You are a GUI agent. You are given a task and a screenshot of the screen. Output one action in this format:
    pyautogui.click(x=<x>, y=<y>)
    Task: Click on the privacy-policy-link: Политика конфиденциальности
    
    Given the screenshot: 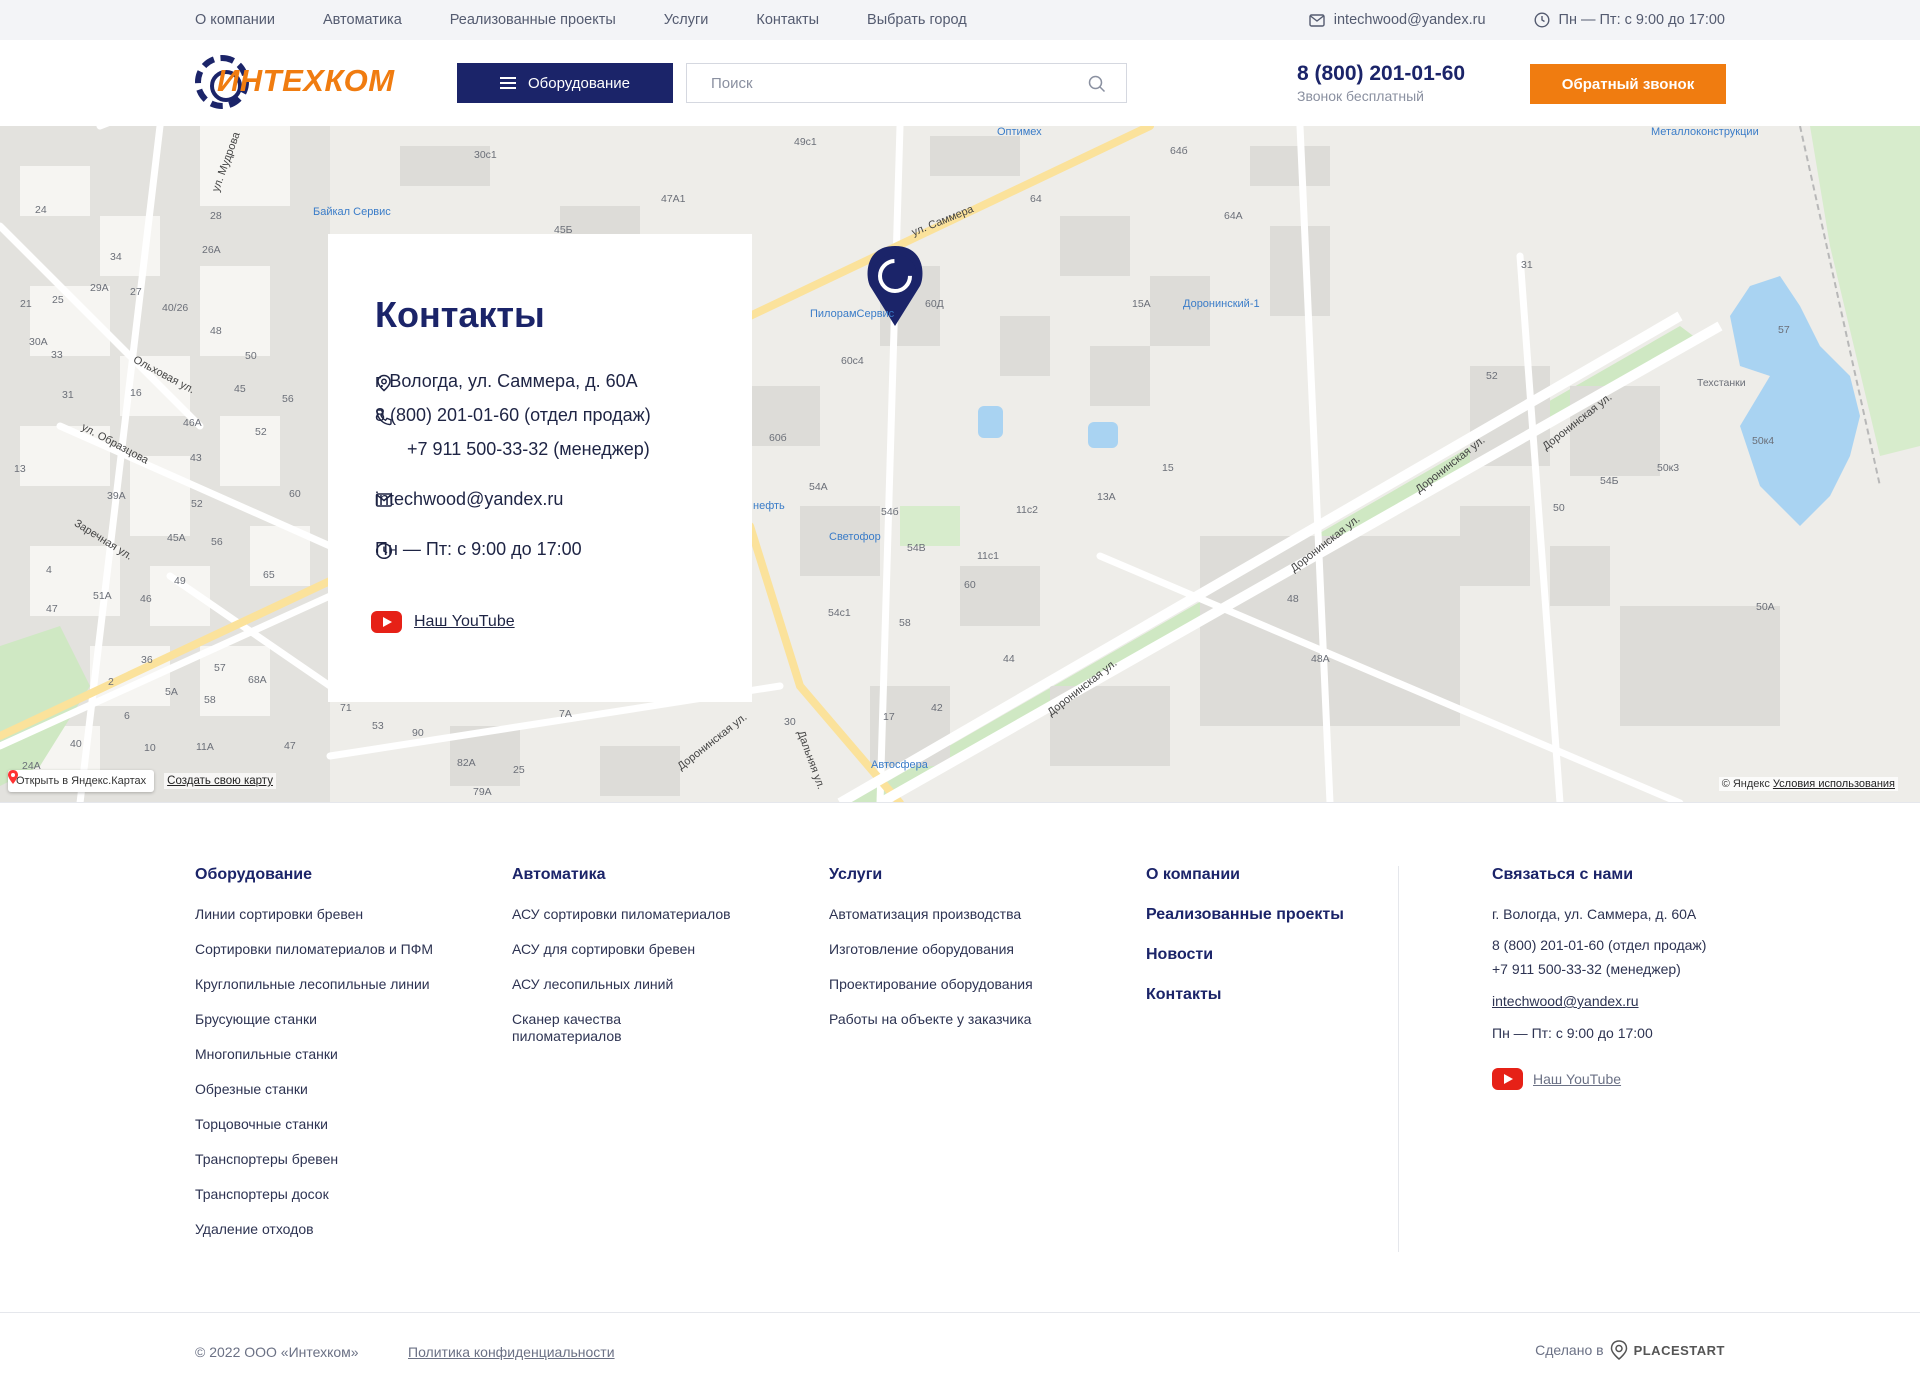 What is the action you would take?
    pyautogui.click(x=511, y=1352)
    